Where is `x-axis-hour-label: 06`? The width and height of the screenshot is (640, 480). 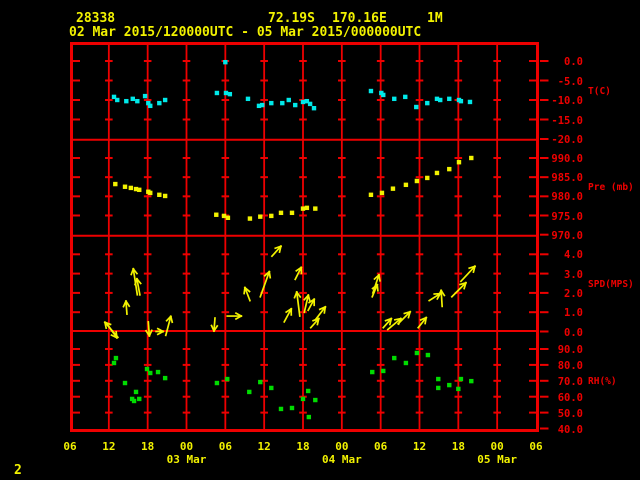 x-axis-hour-label: 06 is located at coordinates (536, 446).